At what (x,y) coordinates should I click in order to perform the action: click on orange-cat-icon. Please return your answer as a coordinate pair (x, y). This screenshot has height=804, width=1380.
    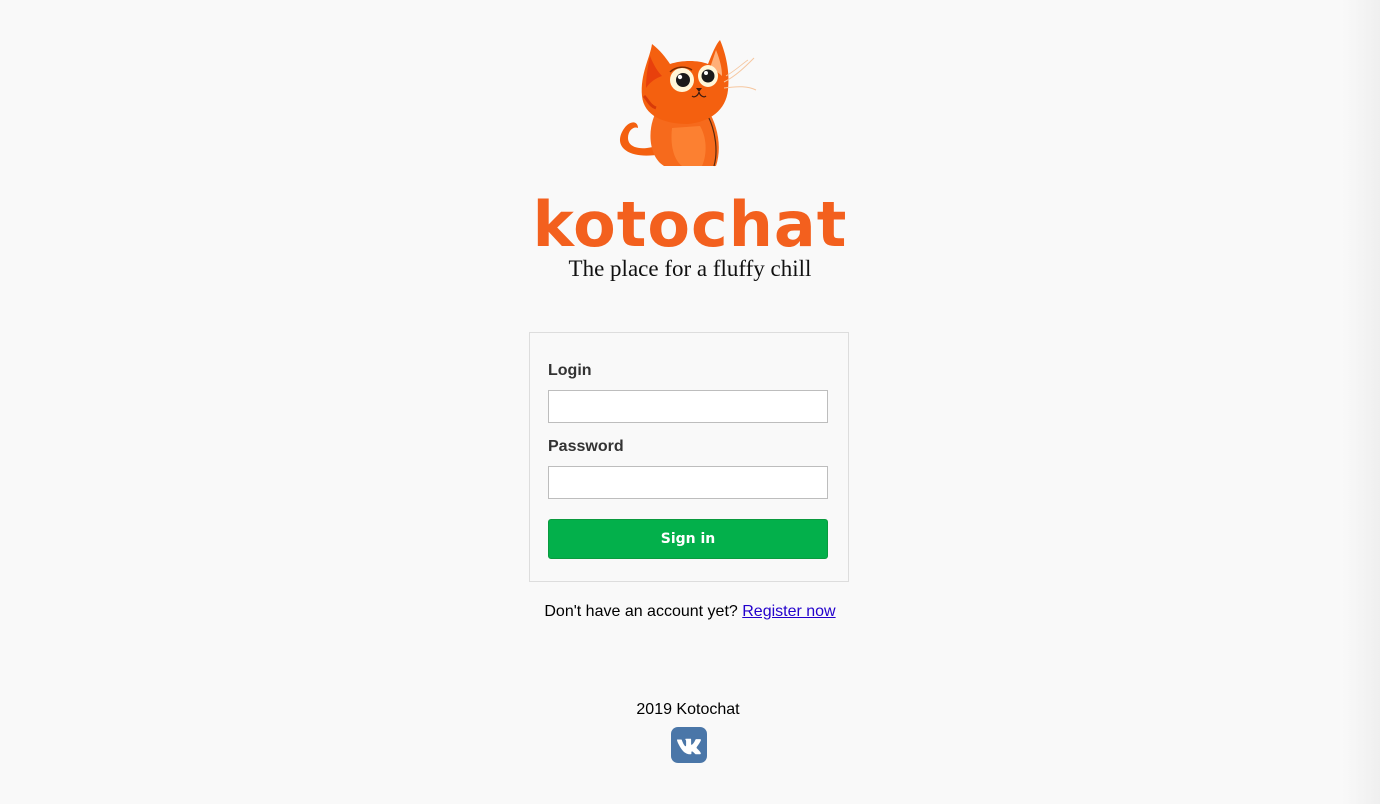
    Looking at the image, I should click on (687, 104).